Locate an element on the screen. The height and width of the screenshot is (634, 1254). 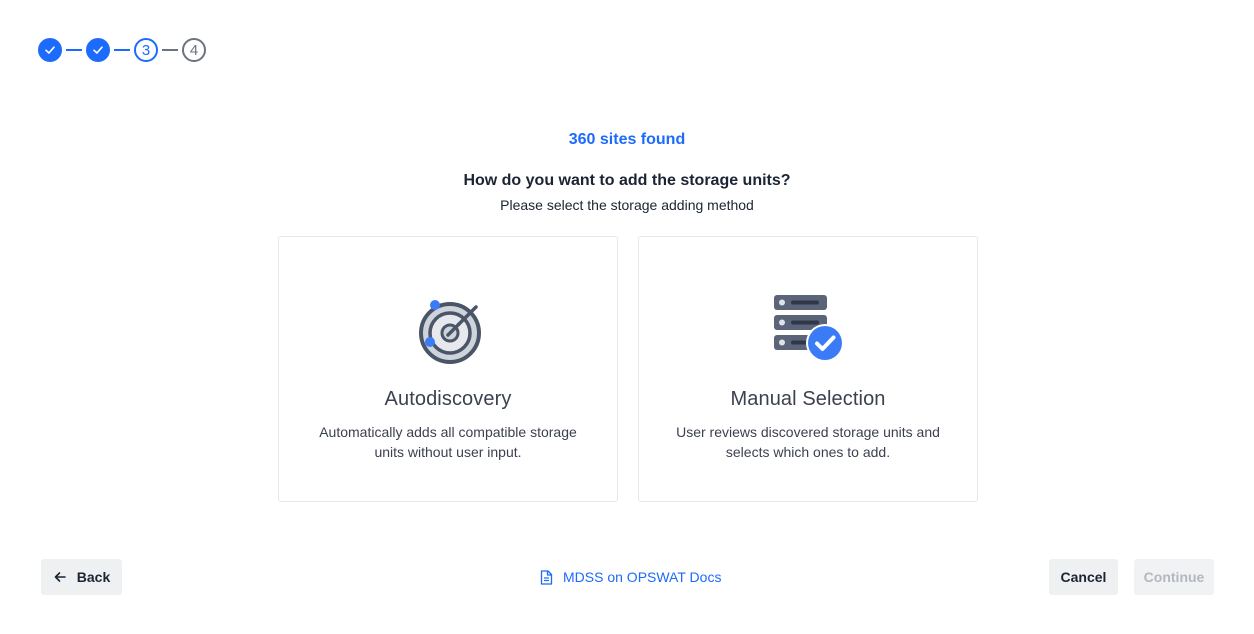
radar-icon is located at coordinates (448, 329).